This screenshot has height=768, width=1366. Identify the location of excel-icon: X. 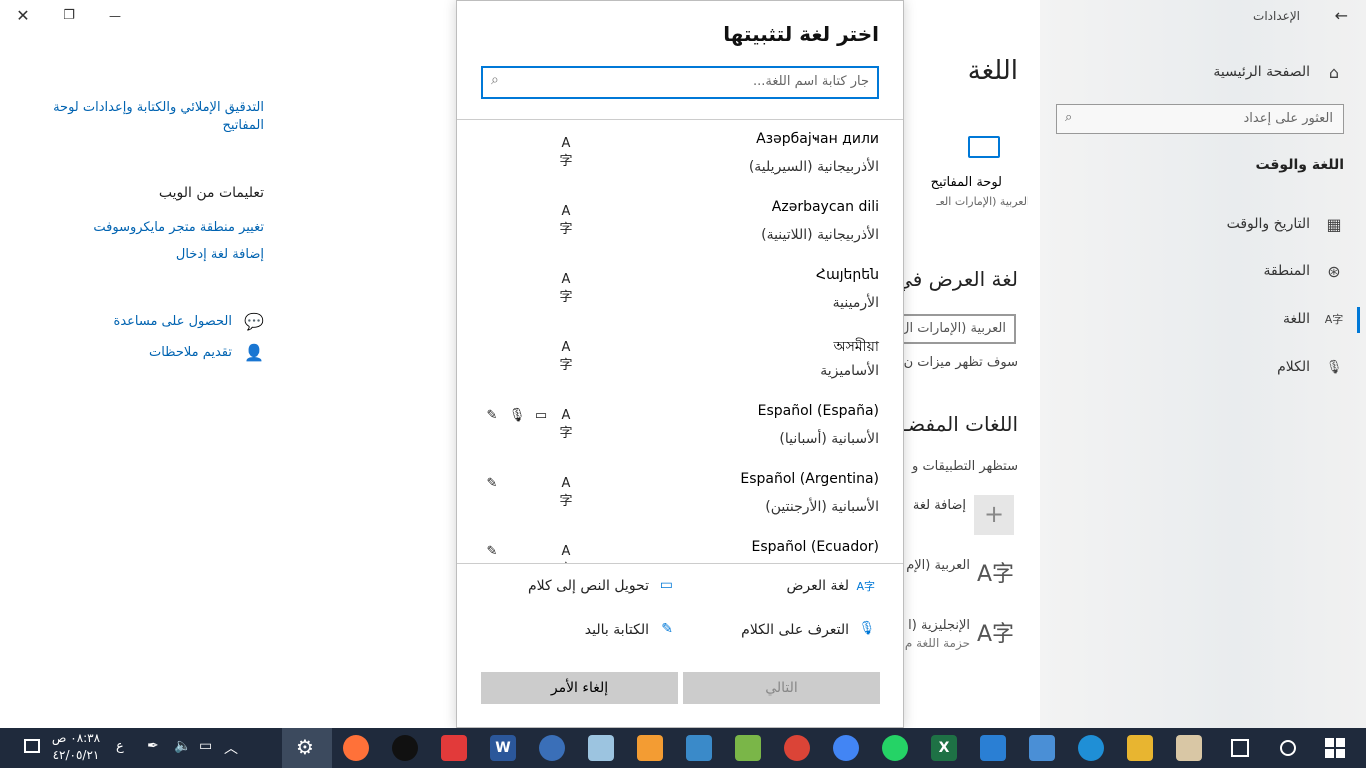
(944, 748).